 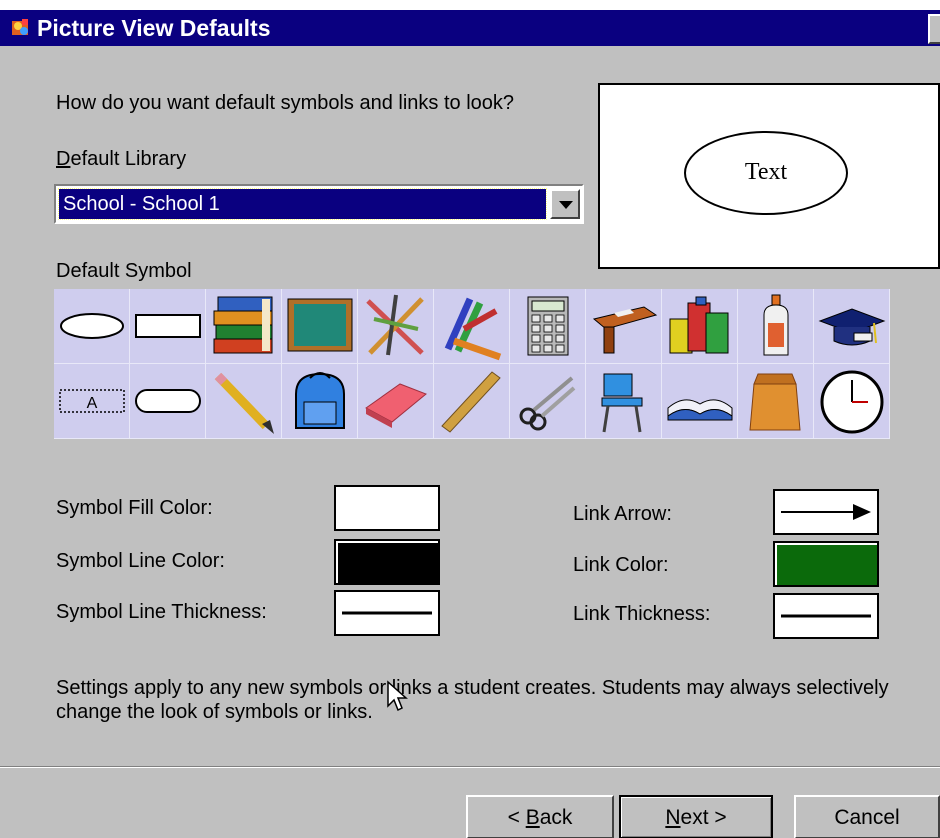 I want to click on symbol-books, so click(x=244, y=326).